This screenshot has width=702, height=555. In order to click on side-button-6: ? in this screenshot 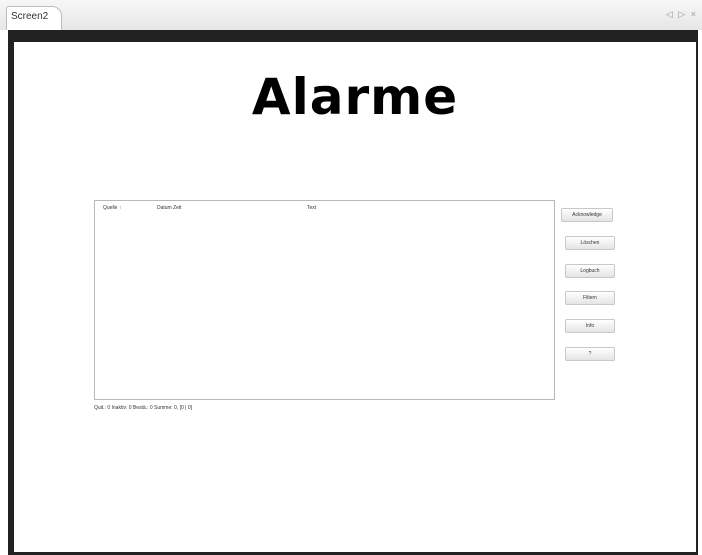, I will do `click(590, 354)`.